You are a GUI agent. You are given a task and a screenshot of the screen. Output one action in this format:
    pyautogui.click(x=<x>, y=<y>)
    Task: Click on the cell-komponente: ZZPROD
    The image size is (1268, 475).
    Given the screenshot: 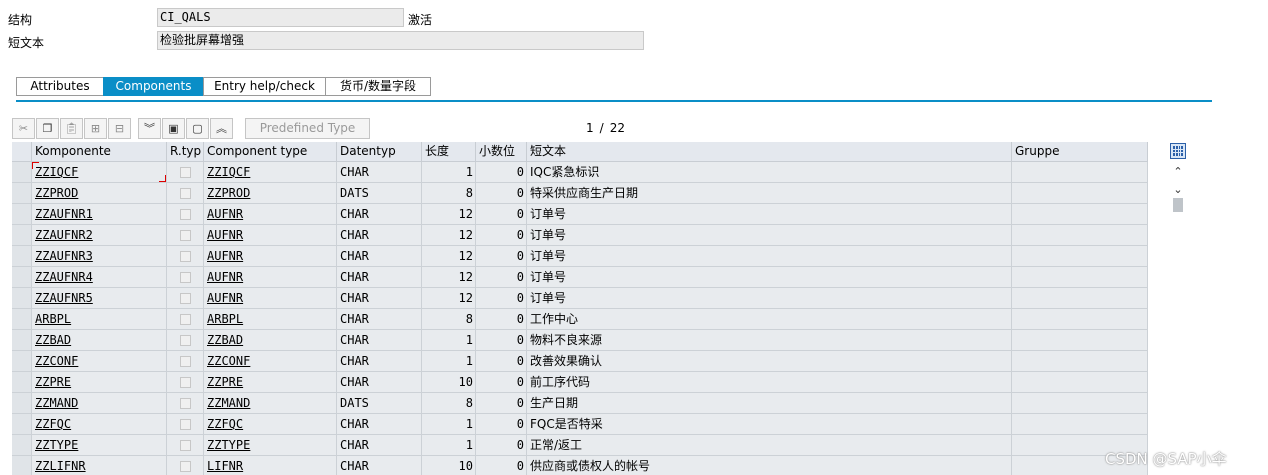 What is the action you would take?
    pyautogui.click(x=99, y=193)
    